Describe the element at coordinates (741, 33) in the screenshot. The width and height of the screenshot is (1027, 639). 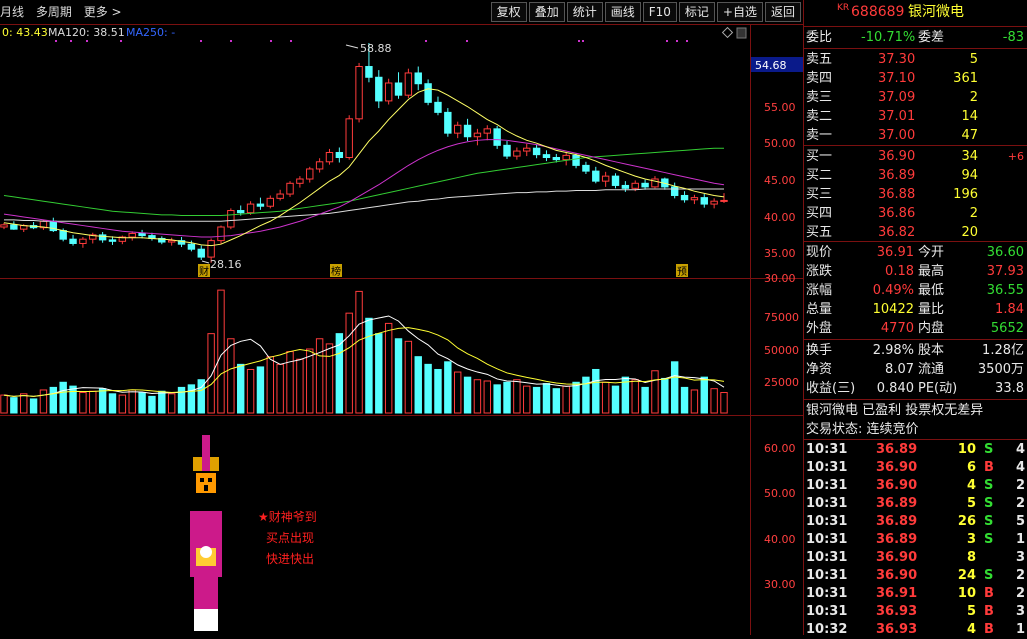
I see `scroll-handle` at that location.